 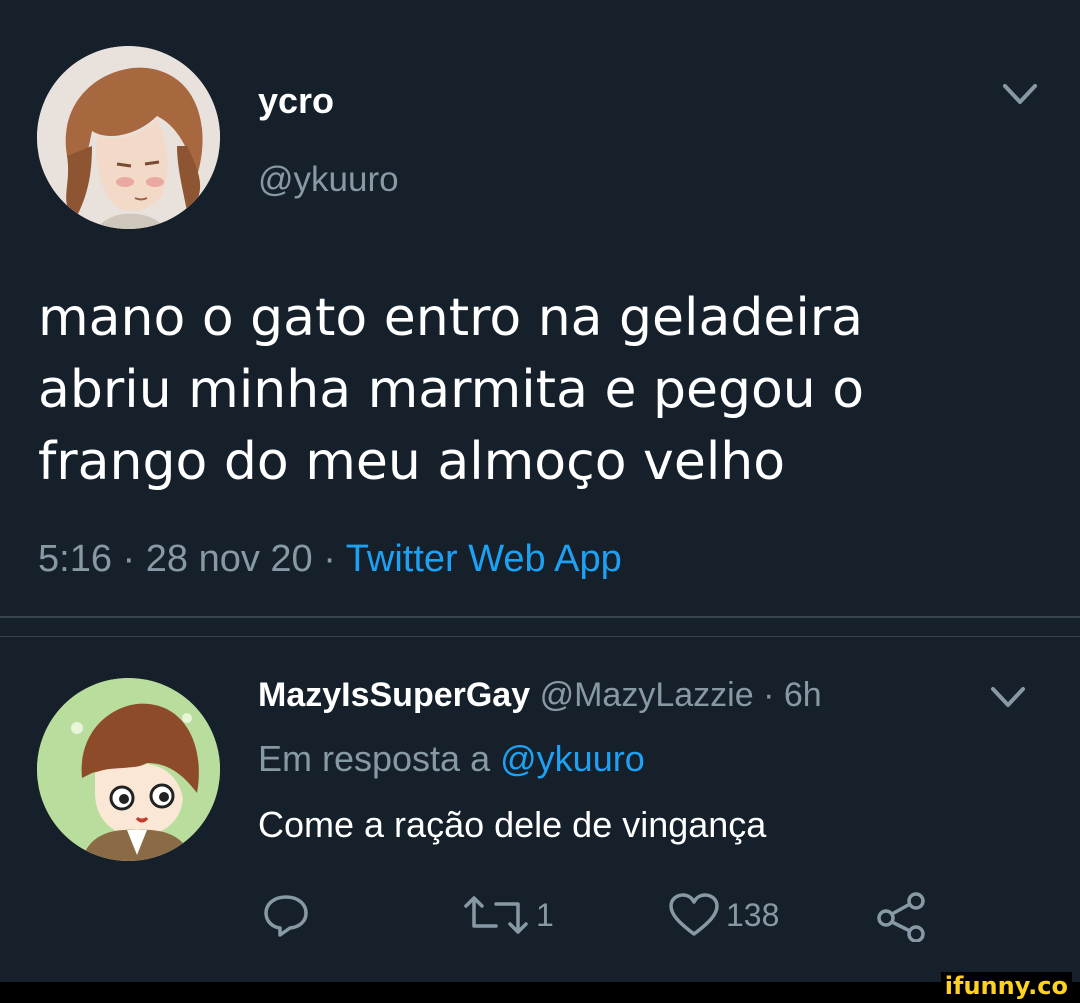 What do you see at coordinates (451, 390) in the screenshot?
I see `tweet-text-line: abriu minha marmita e pegou o` at bounding box center [451, 390].